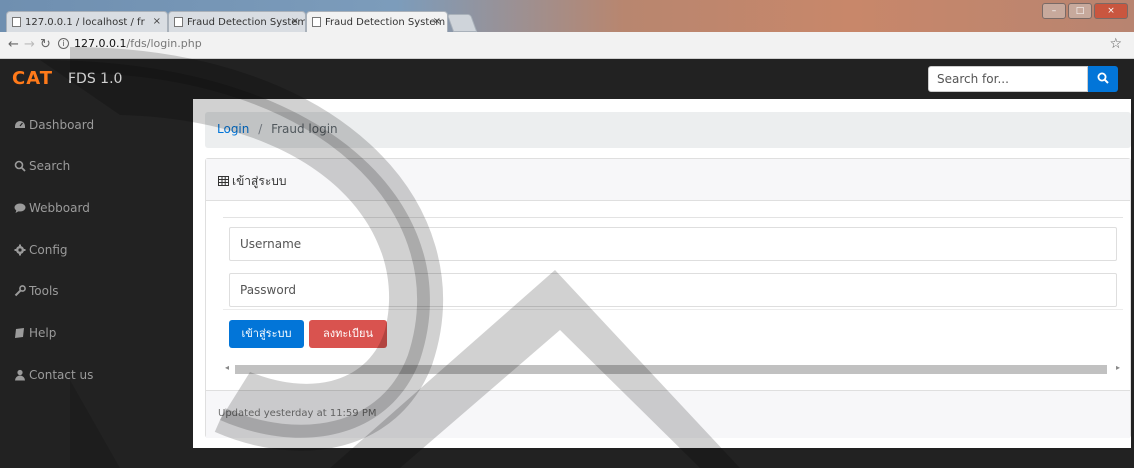 This screenshot has width=1134, height=468. What do you see at coordinates (100, 43) in the screenshot?
I see `url-host: 127.0.0.1` at bounding box center [100, 43].